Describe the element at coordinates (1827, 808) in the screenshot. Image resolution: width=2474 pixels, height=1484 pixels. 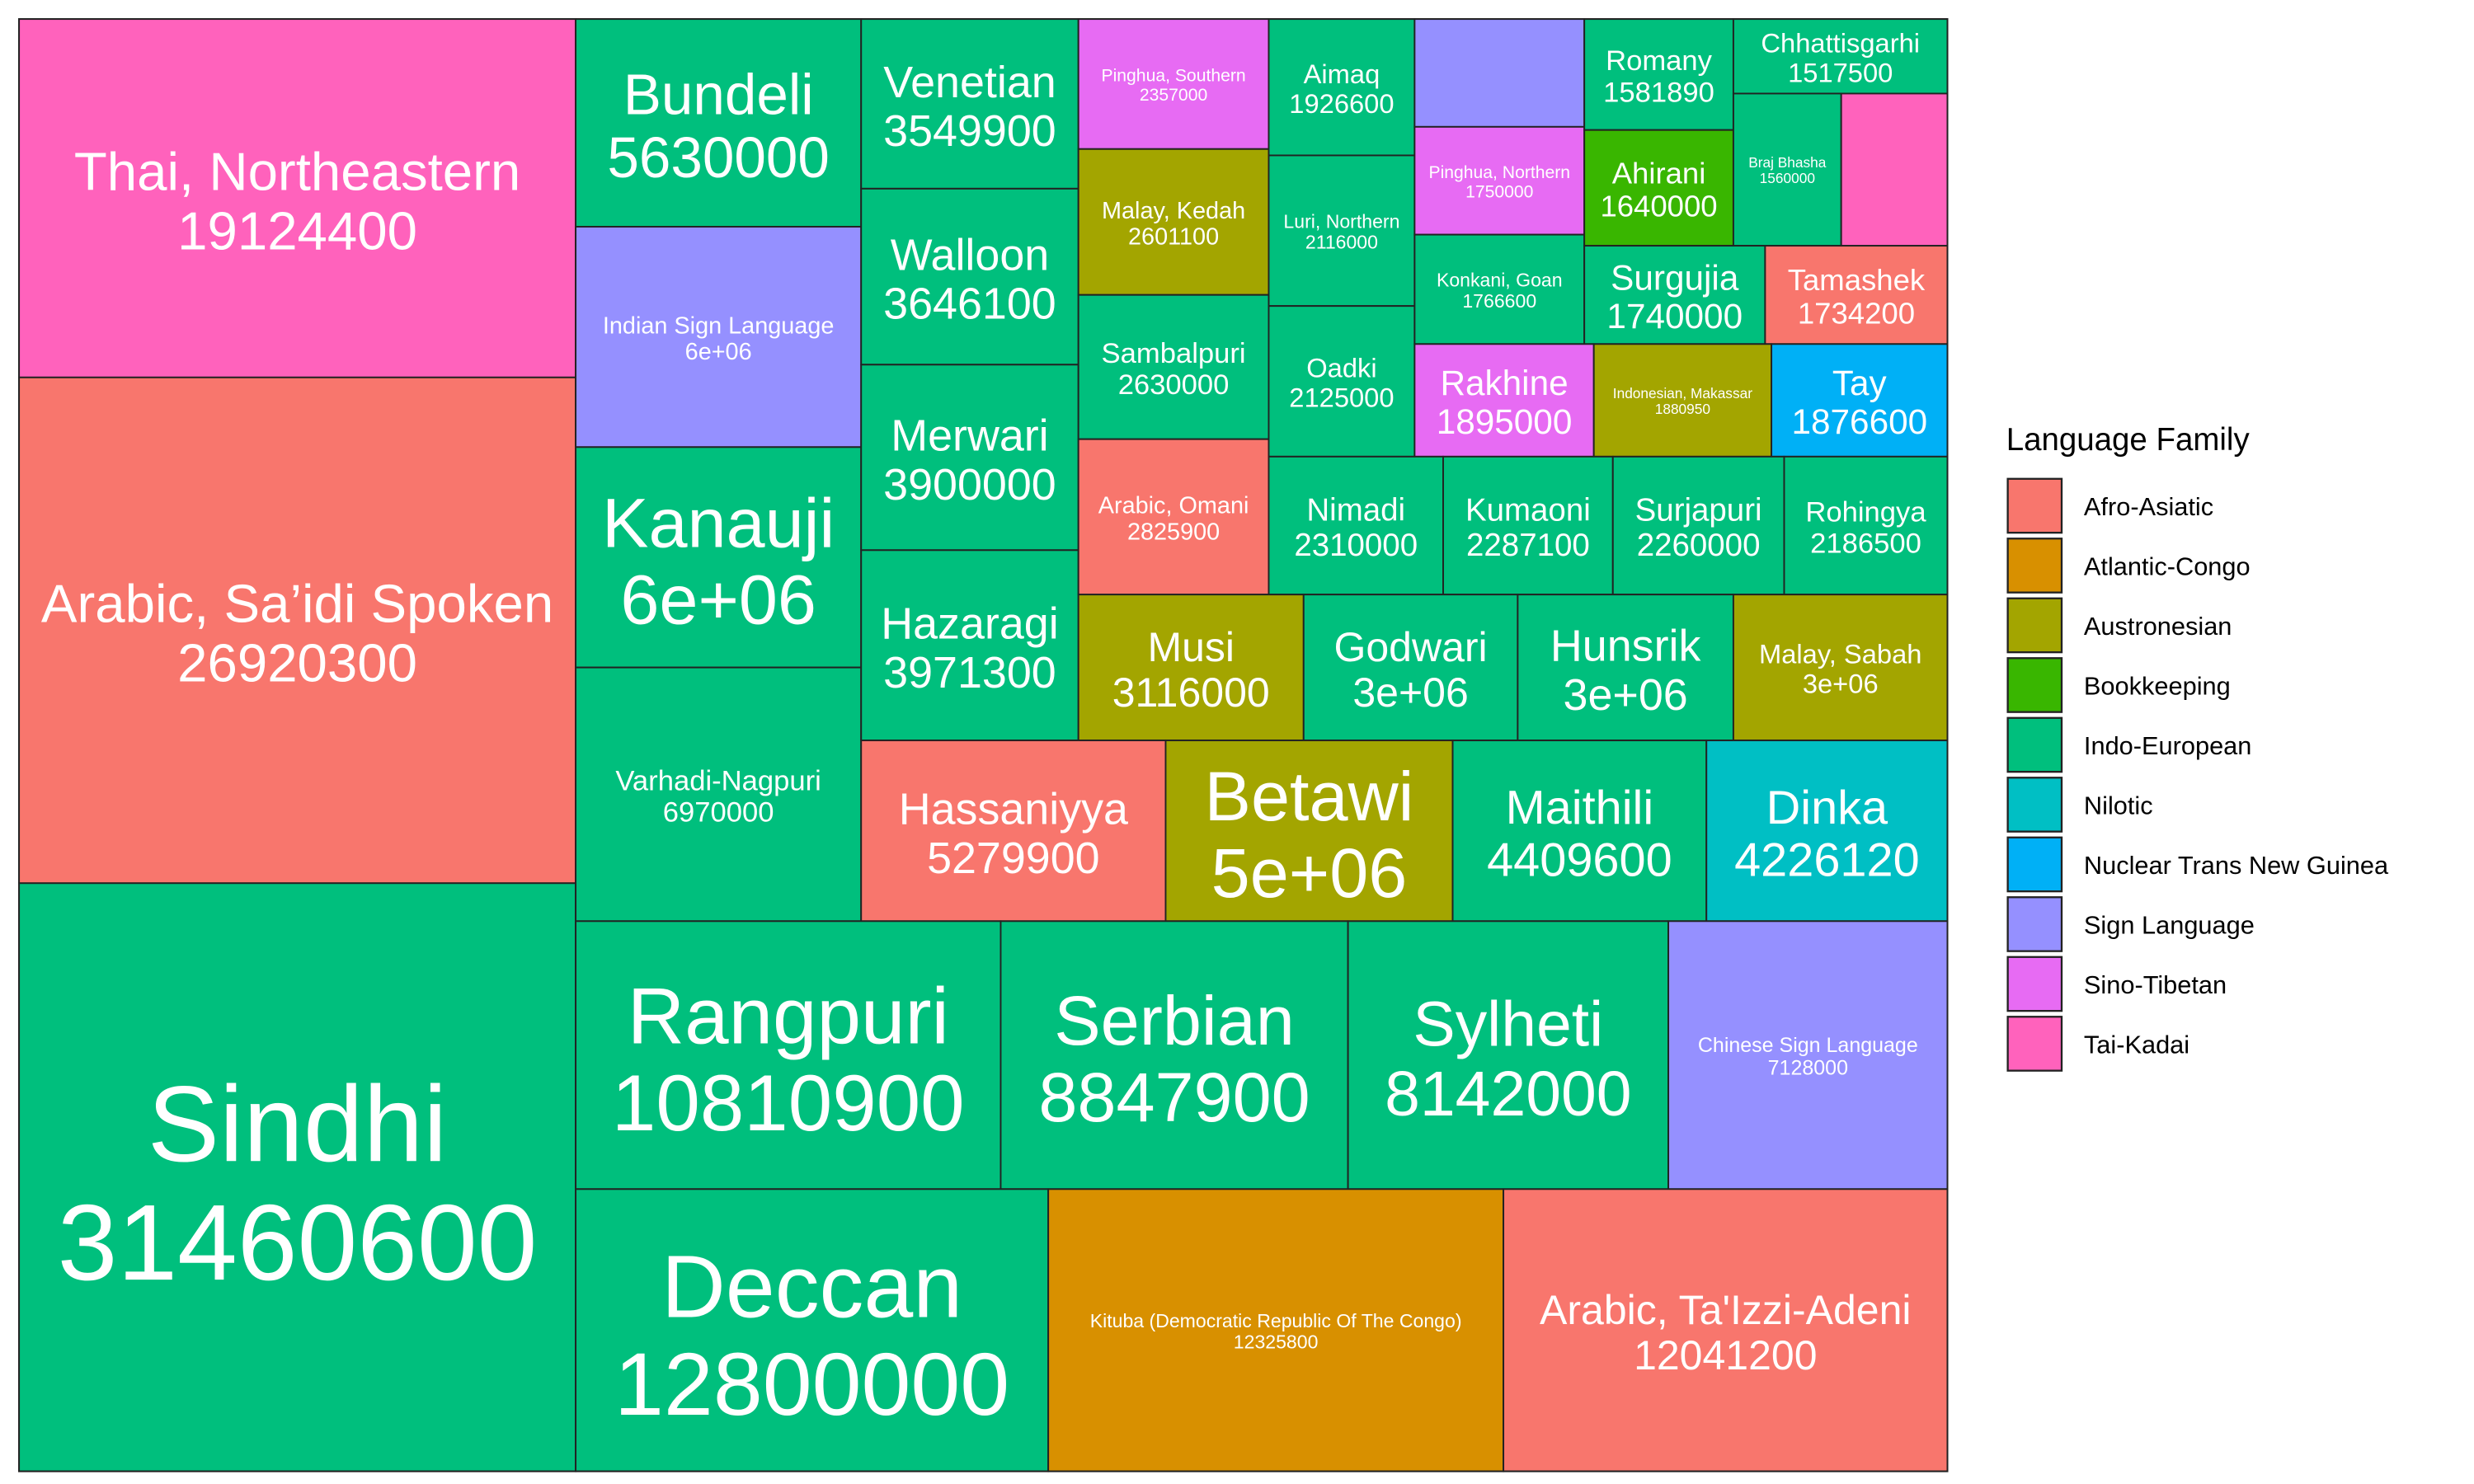
I see `tile-label: Dinka` at that location.